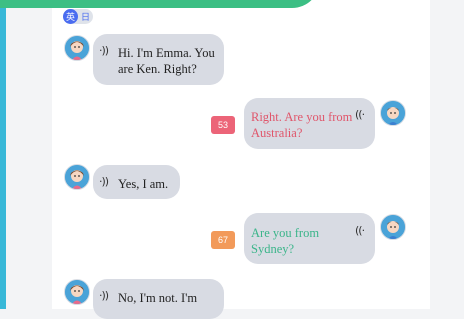 The width and height of the screenshot is (464, 319). I want to click on message-bubble-5: ·)) No, I'm not. I'm, so click(158, 299).